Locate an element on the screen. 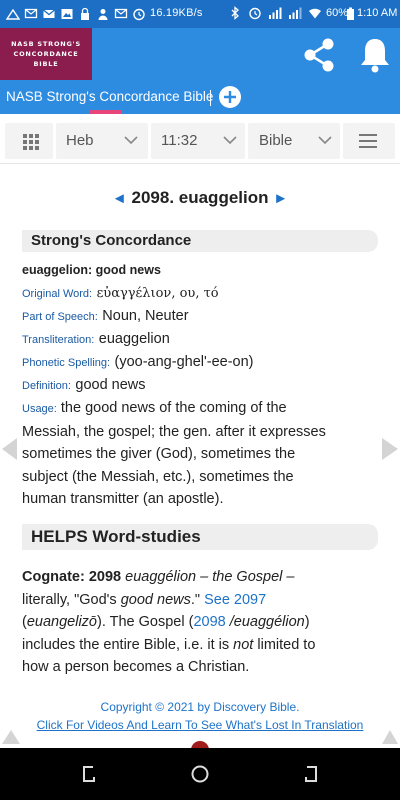  usage-line: human transmitter (an apostle). is located at coordinates (123, 499).